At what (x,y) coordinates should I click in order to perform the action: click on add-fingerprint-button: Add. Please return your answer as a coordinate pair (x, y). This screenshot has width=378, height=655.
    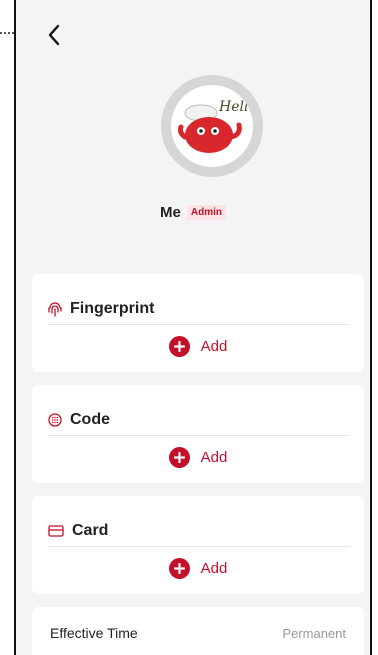
    Looking at the image, I should click on (198, 346).